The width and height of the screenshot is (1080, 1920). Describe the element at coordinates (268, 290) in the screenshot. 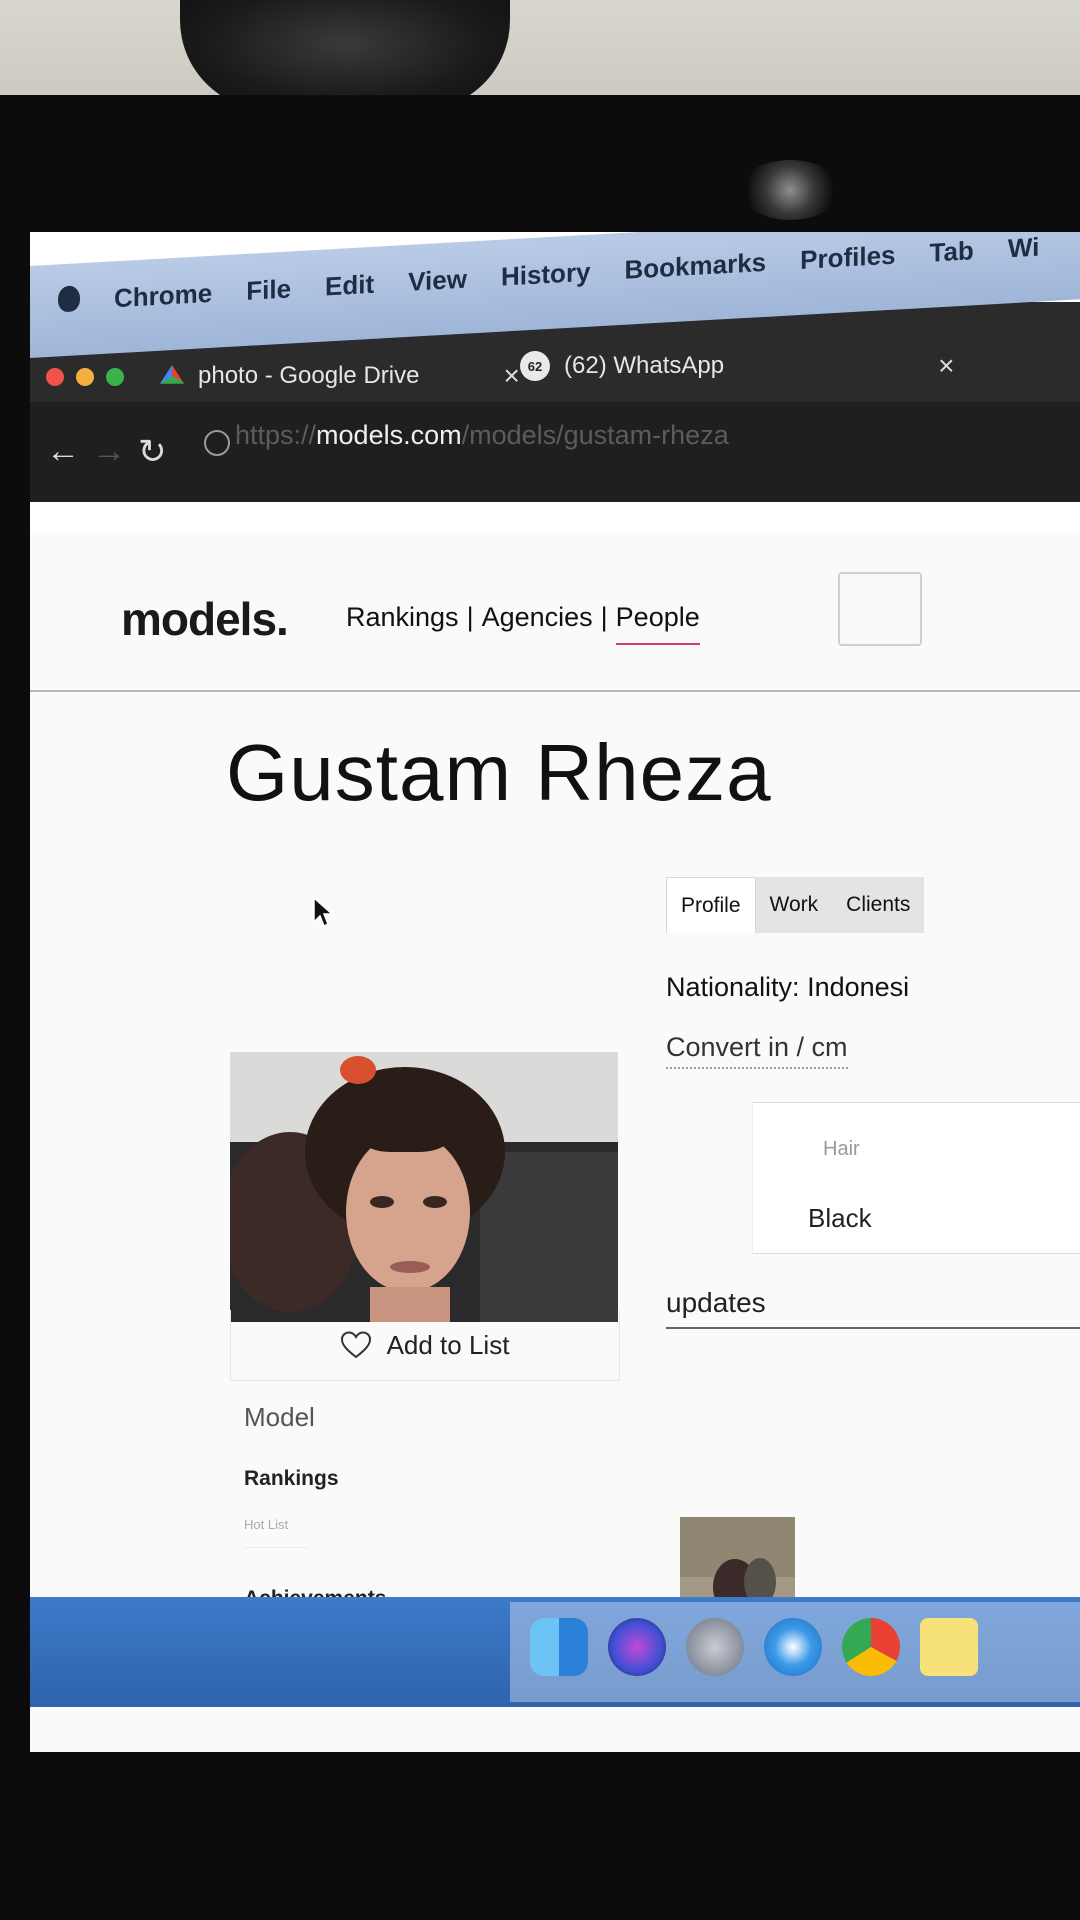

I see `menu-file: File` at that location.